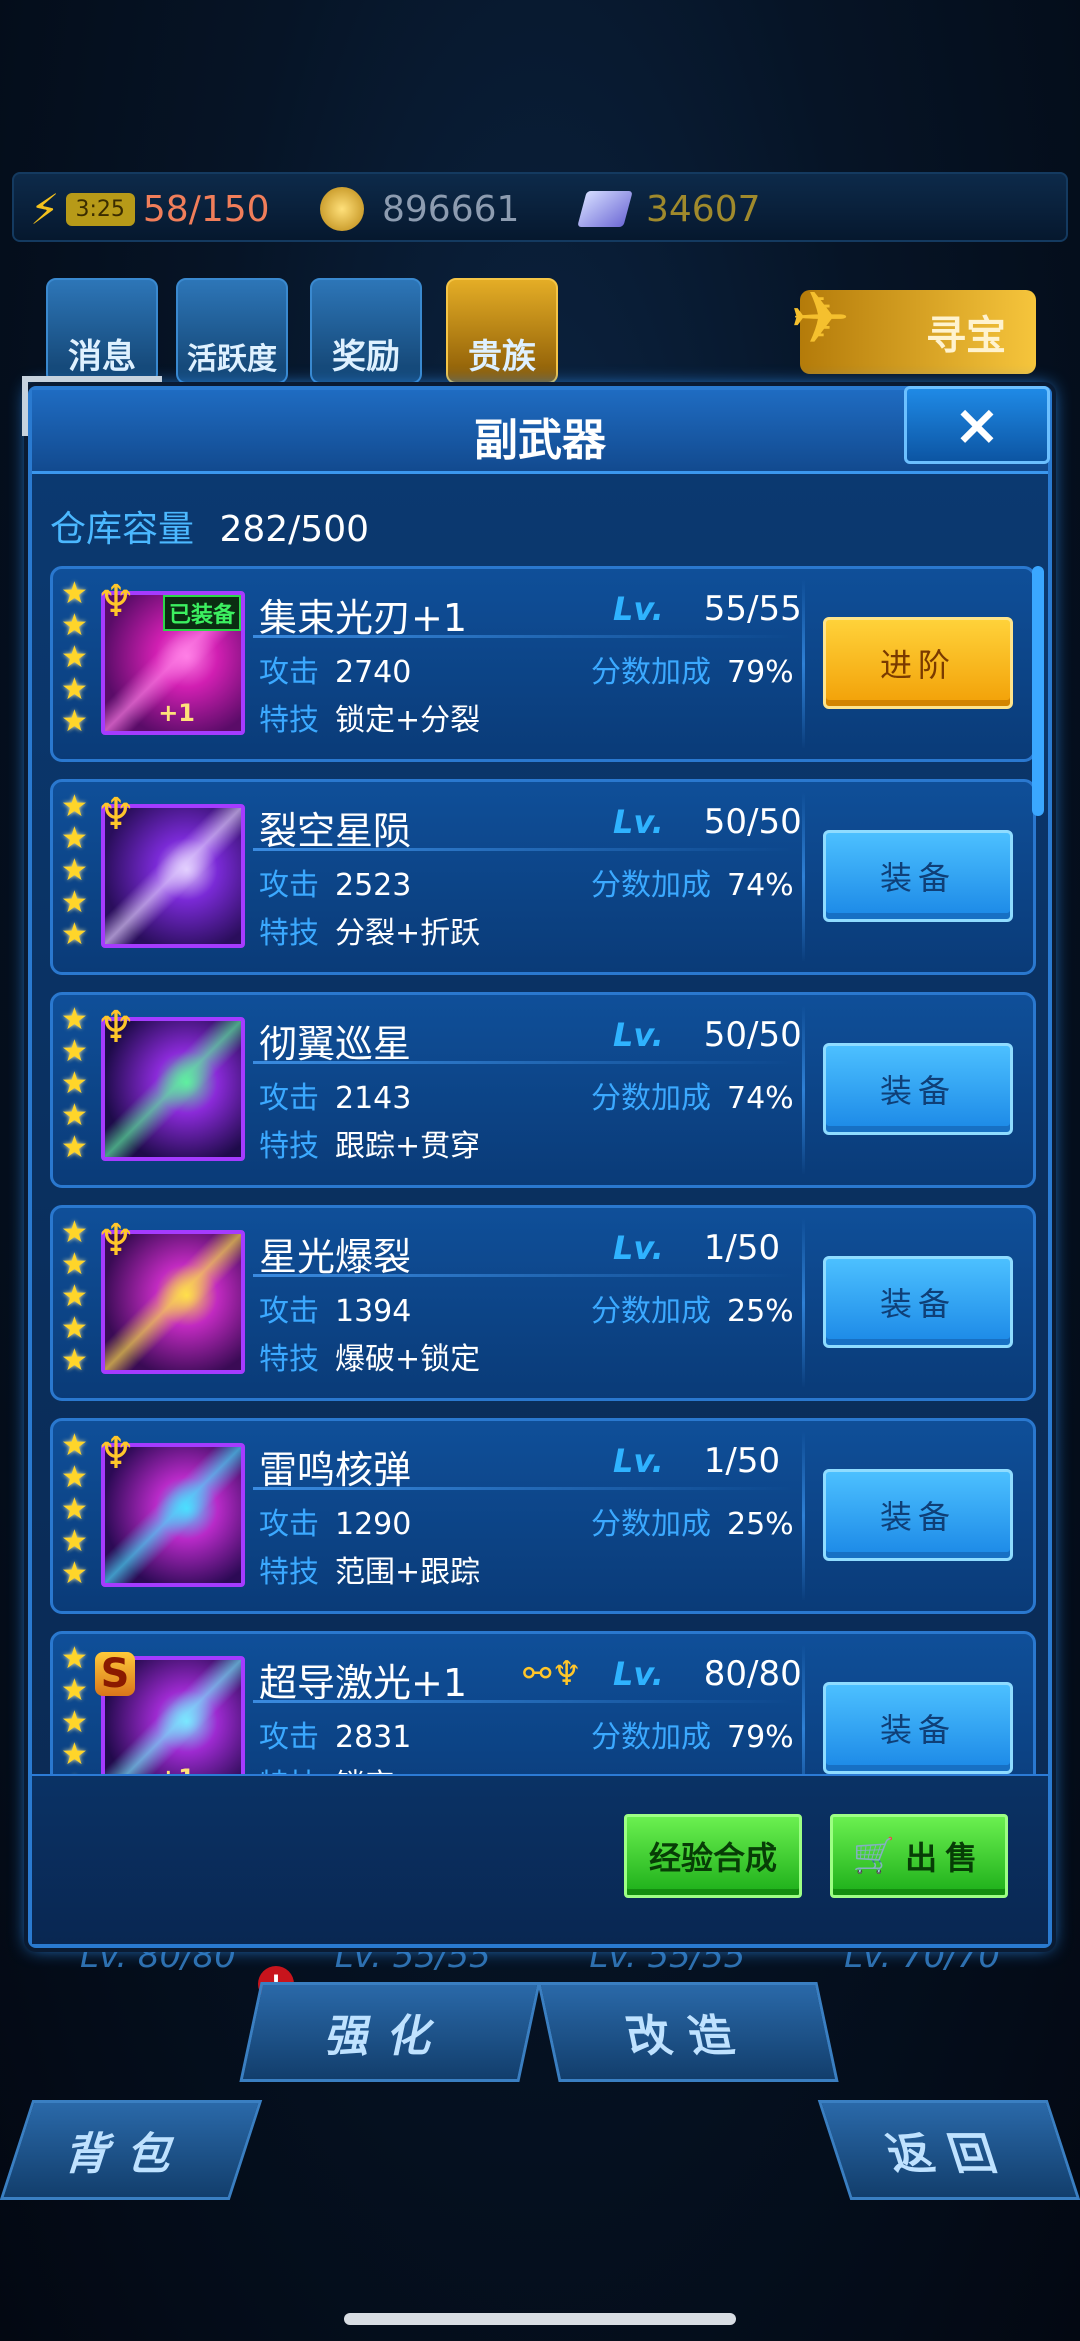 Image resolution: width=1080 pixels, height=2341 pixels. Describe the element at coordinates (543, 877) in the screenshot. I see `weapon-card: ★ ★ ★ ★ ★ ♆ 裂空星陨 Lv. 50/50 攻击 2523 分数加成 74% 特技 分裂+折跃 装备` at that location.